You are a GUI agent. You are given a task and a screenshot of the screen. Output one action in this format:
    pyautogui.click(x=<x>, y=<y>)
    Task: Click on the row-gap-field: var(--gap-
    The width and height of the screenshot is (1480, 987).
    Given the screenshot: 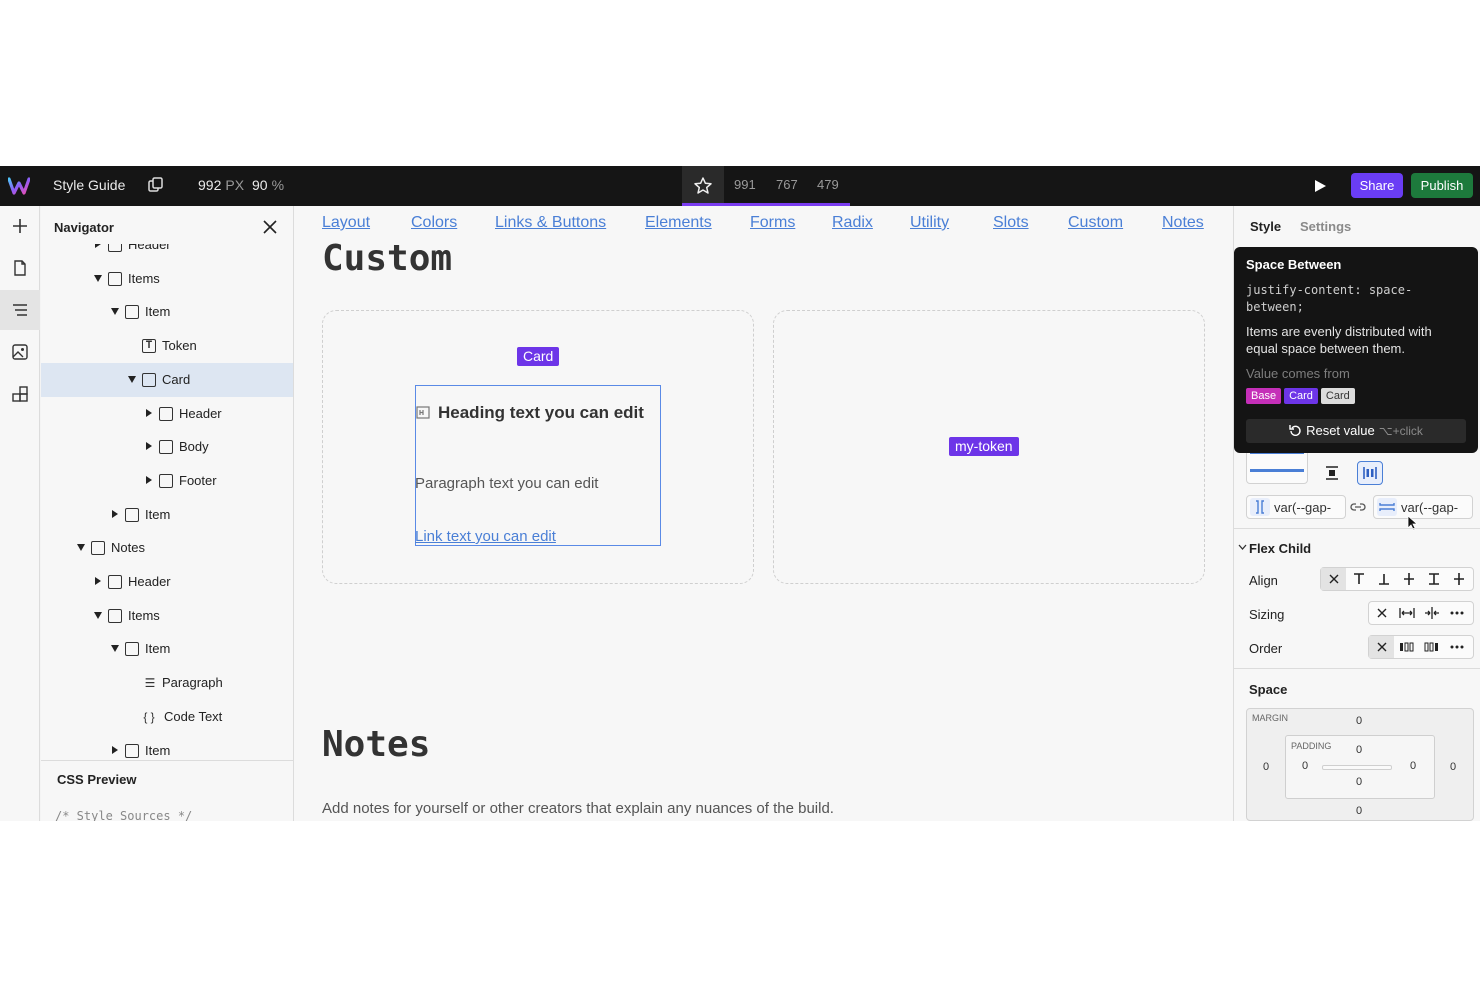 What is the action you would take?
    pyautogui.click(x=1296, y=507)
    